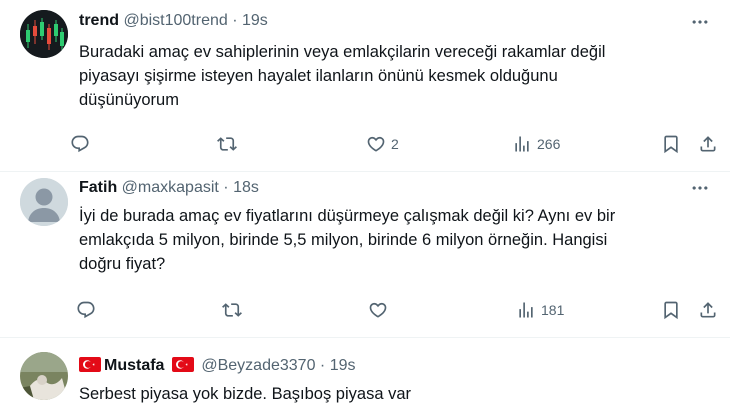 This screenshot has height=420, width=730. What do you see at coordinates (129, 100) in the screenshot?
I see `tweet-text-line: düşünüyorum` at bounding box center [129, 100].